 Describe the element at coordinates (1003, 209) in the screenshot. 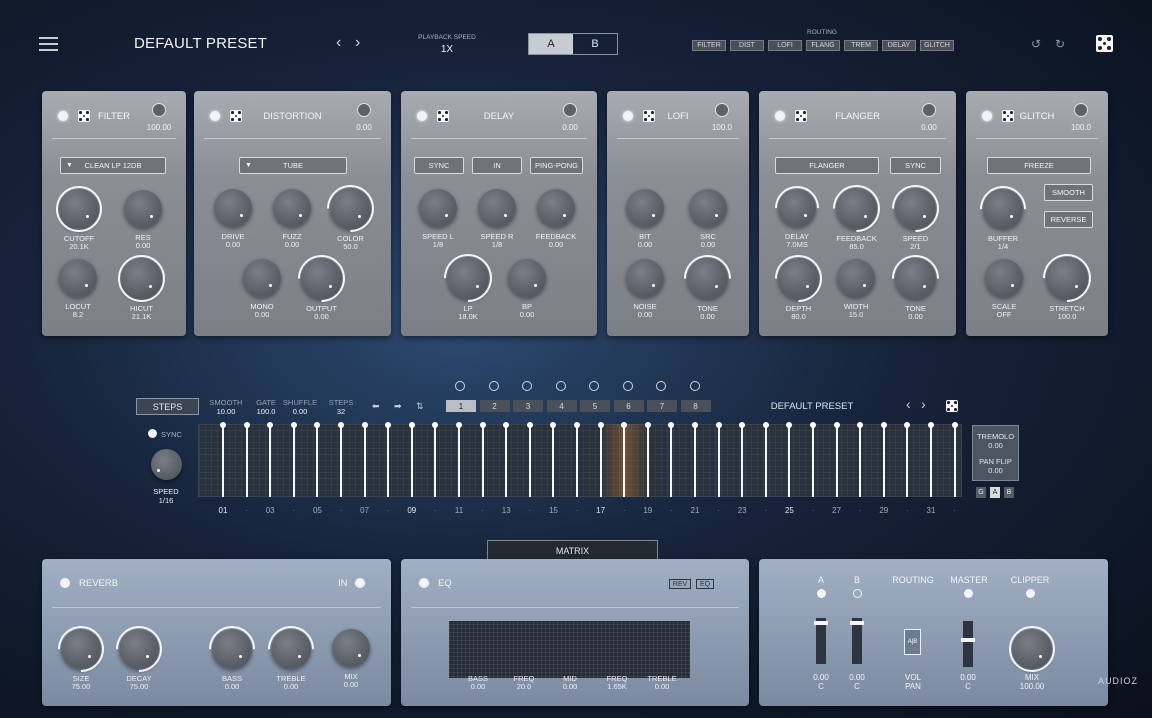

I see `glitch-buffer-knob` at that location.